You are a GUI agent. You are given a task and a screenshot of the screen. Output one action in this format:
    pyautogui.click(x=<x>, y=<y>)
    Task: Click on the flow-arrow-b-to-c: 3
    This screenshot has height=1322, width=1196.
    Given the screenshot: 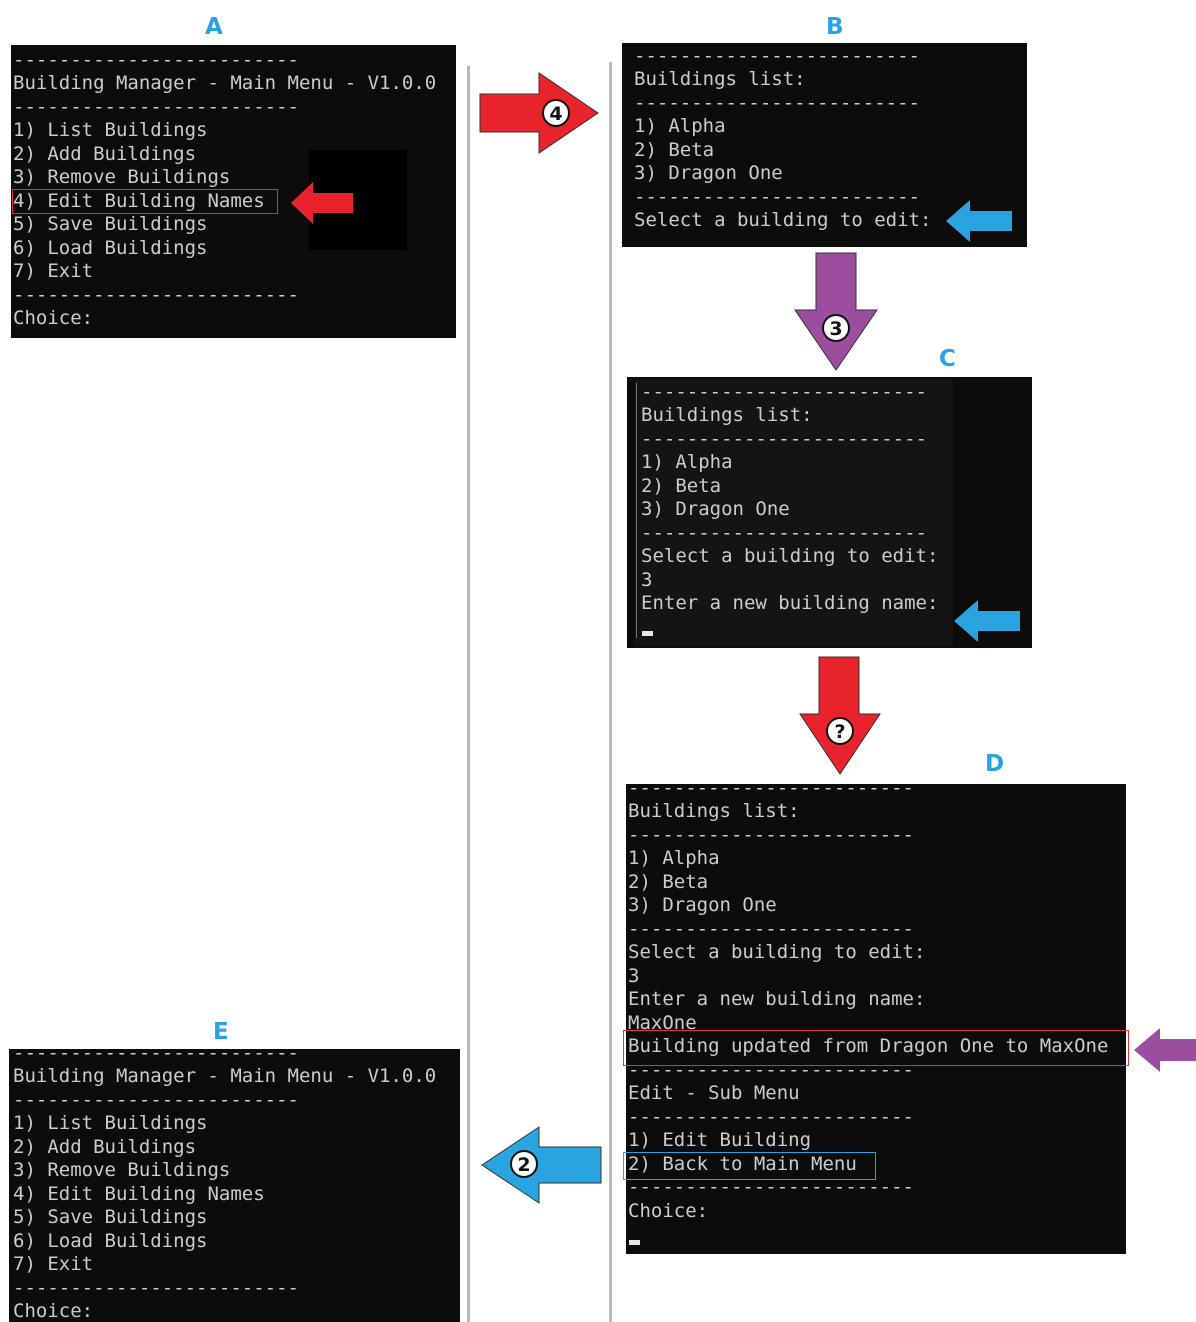 What is the action you would take?
    pyautogui.click(x=836, y=311)
    